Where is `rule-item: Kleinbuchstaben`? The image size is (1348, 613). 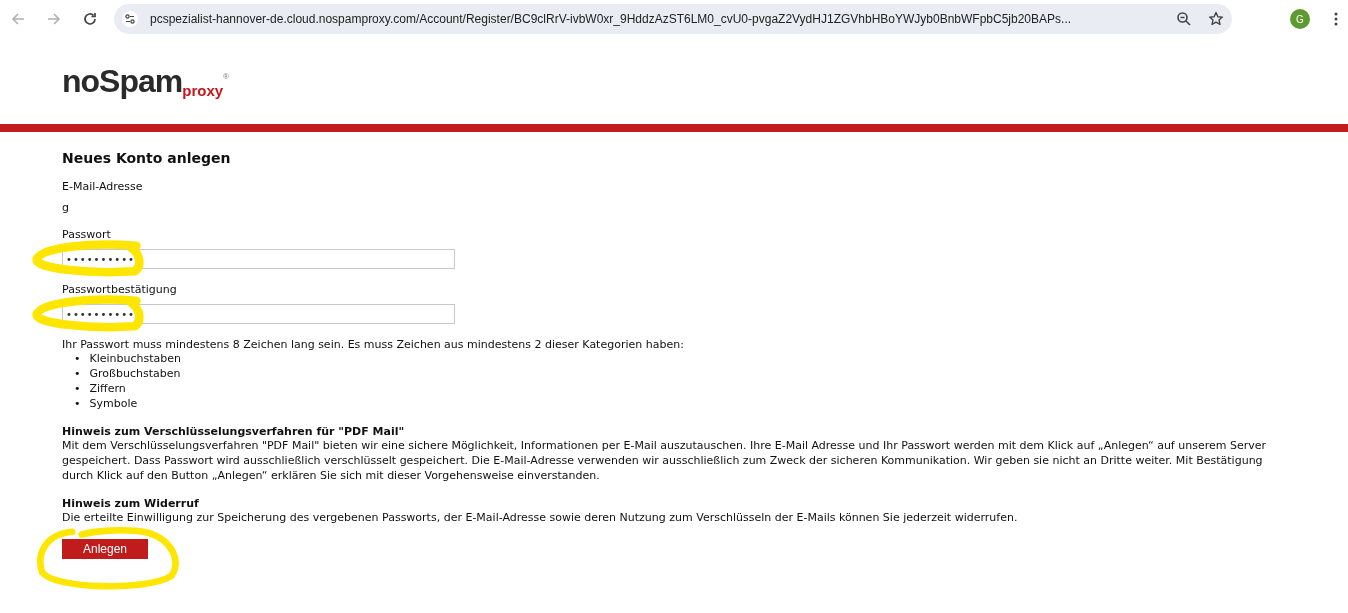
rule-item: Kleinbuchstaben is located at coordinates (135, 358).